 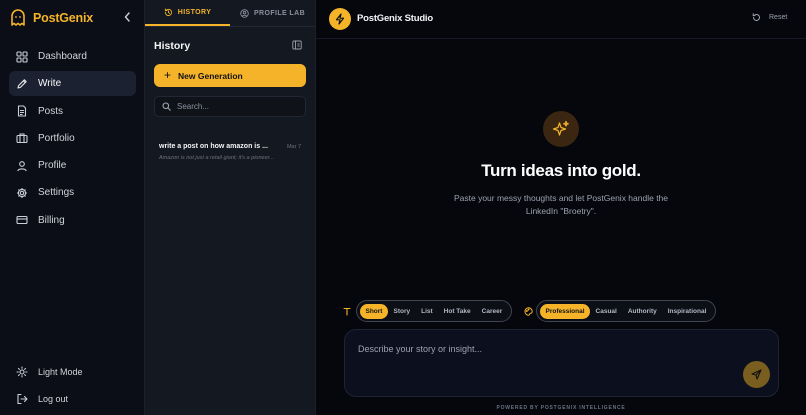 What do you see at coordinates (457, 311) in the screenshot?
I see `format-option-hot-take: Hot Take` at bounding box center [457, 311].